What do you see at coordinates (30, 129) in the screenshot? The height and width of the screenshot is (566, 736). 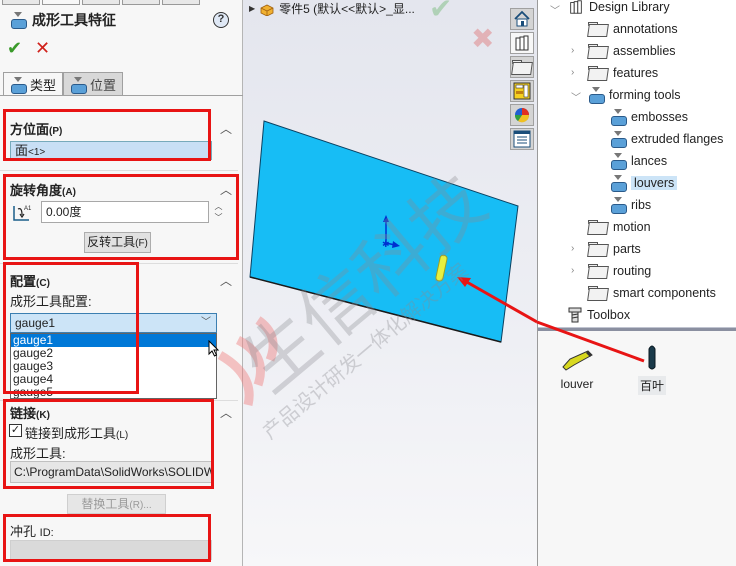 I see `section-title-text: 方位面` at bounding box center [30, 129].